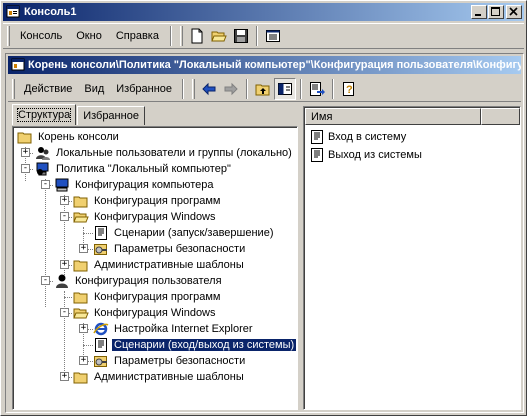 This screenshot has height=416, width=527. I want to click on properties-button, so click(273, 36).